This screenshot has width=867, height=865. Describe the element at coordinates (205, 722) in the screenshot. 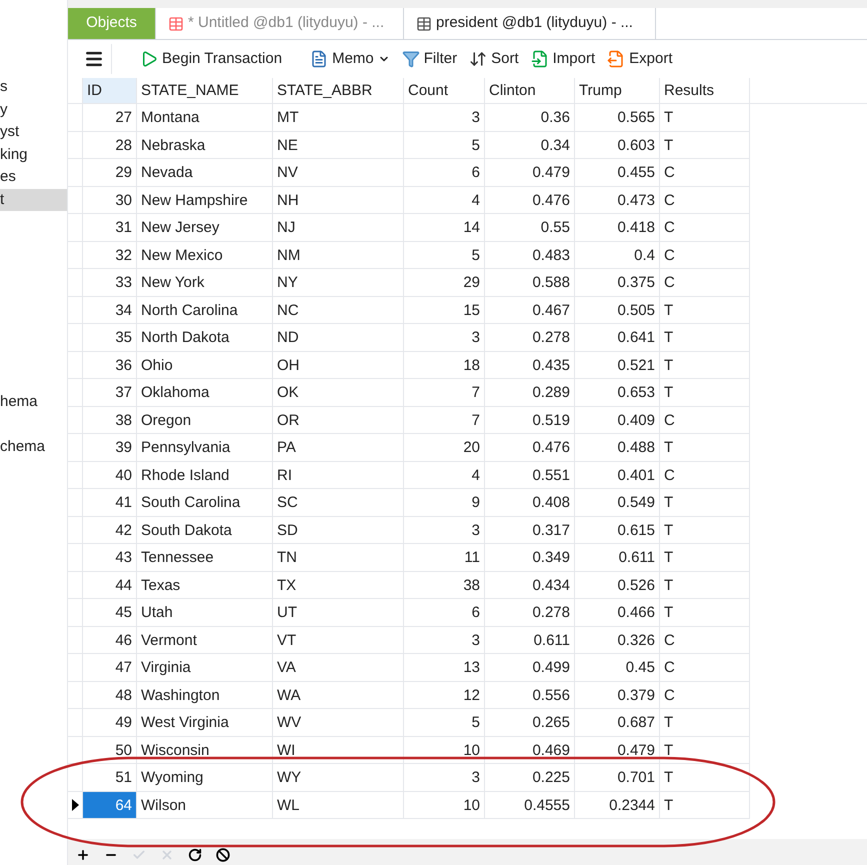

I see `table-cell: West Virginia` at that location.